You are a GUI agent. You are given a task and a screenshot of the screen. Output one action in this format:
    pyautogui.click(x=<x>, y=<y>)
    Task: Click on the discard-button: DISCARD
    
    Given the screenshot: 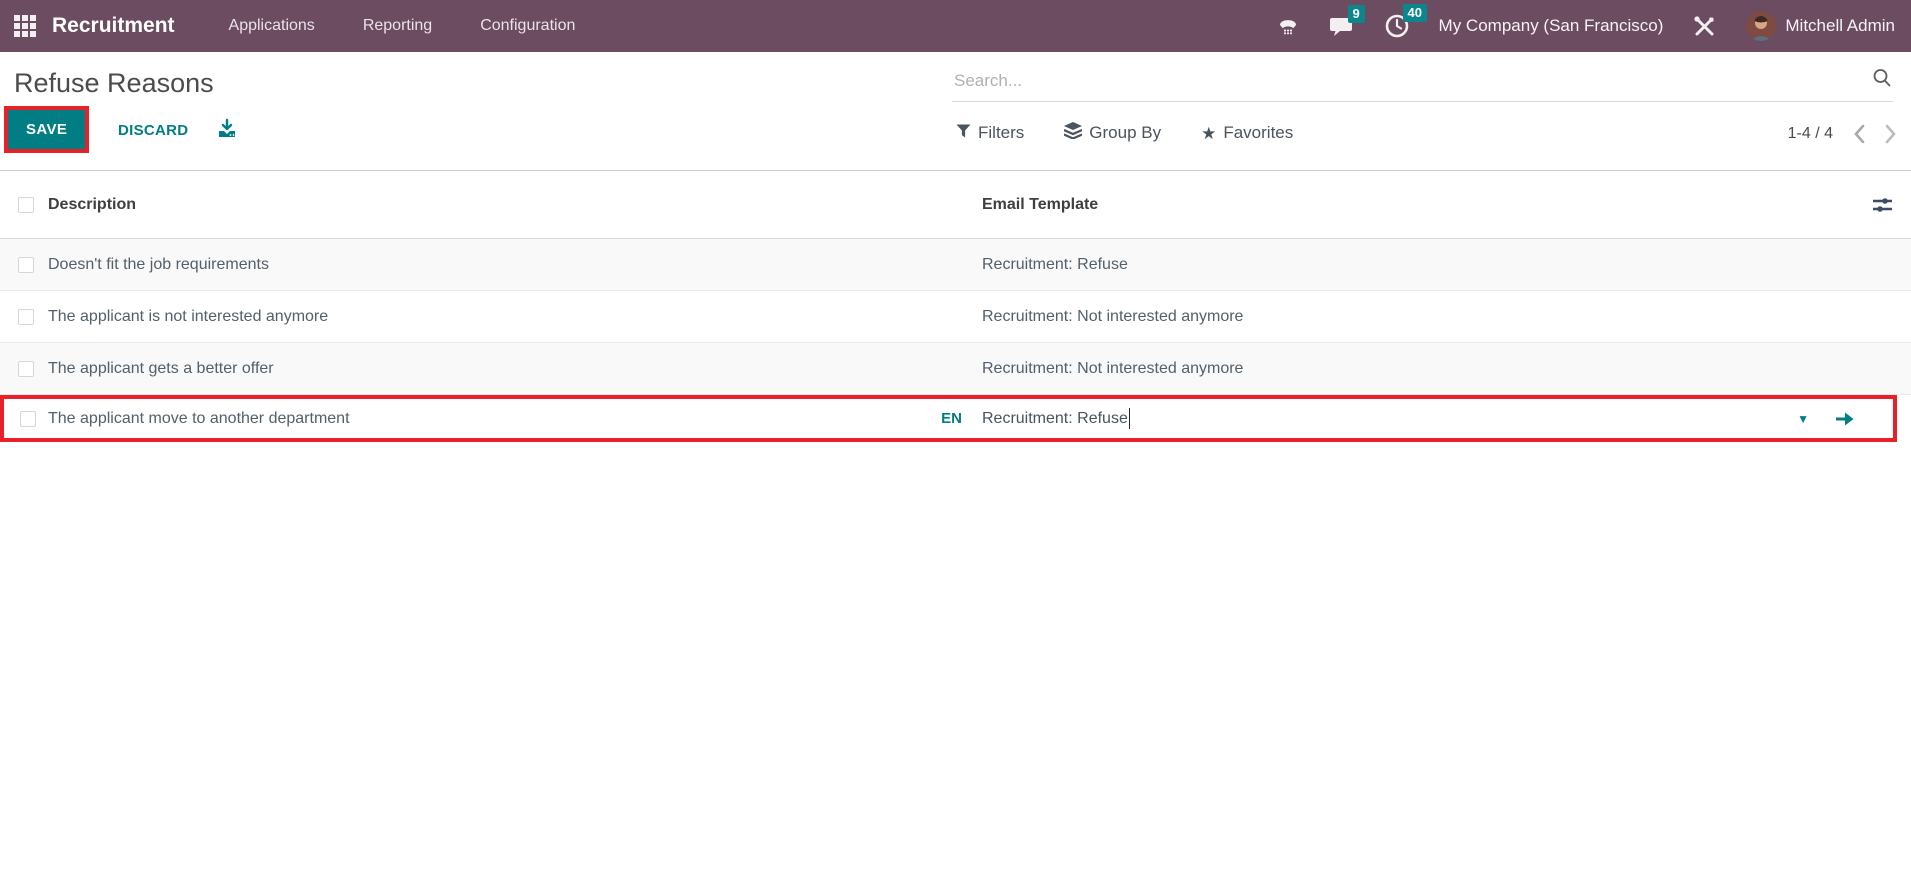 What is the action you would take?
    pyautogui.click(x=153, y=130)
    